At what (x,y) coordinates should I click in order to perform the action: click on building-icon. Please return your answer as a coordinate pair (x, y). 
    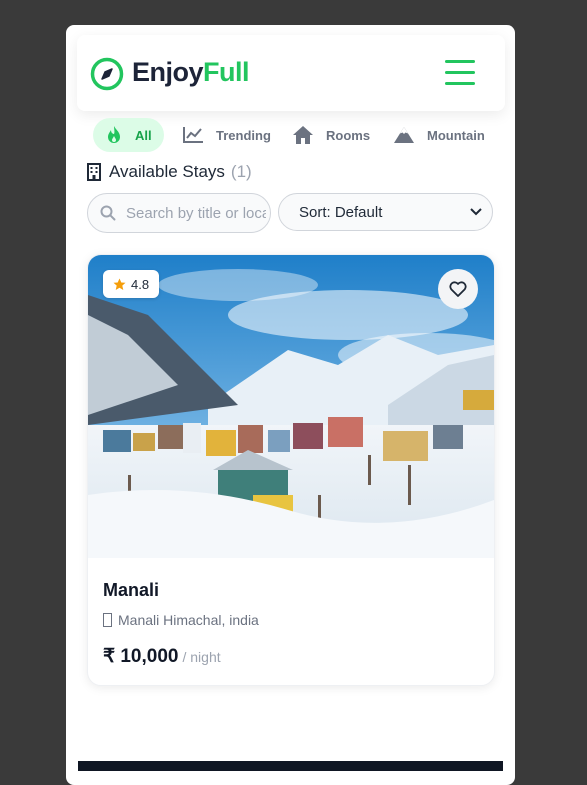
    Looking at the image, I should click on (94, 172).